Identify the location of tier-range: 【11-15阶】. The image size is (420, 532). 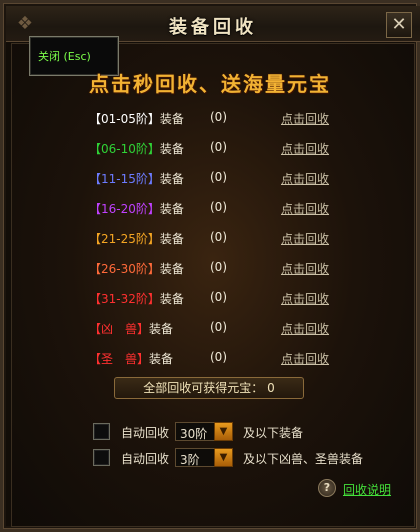
(124, 179).